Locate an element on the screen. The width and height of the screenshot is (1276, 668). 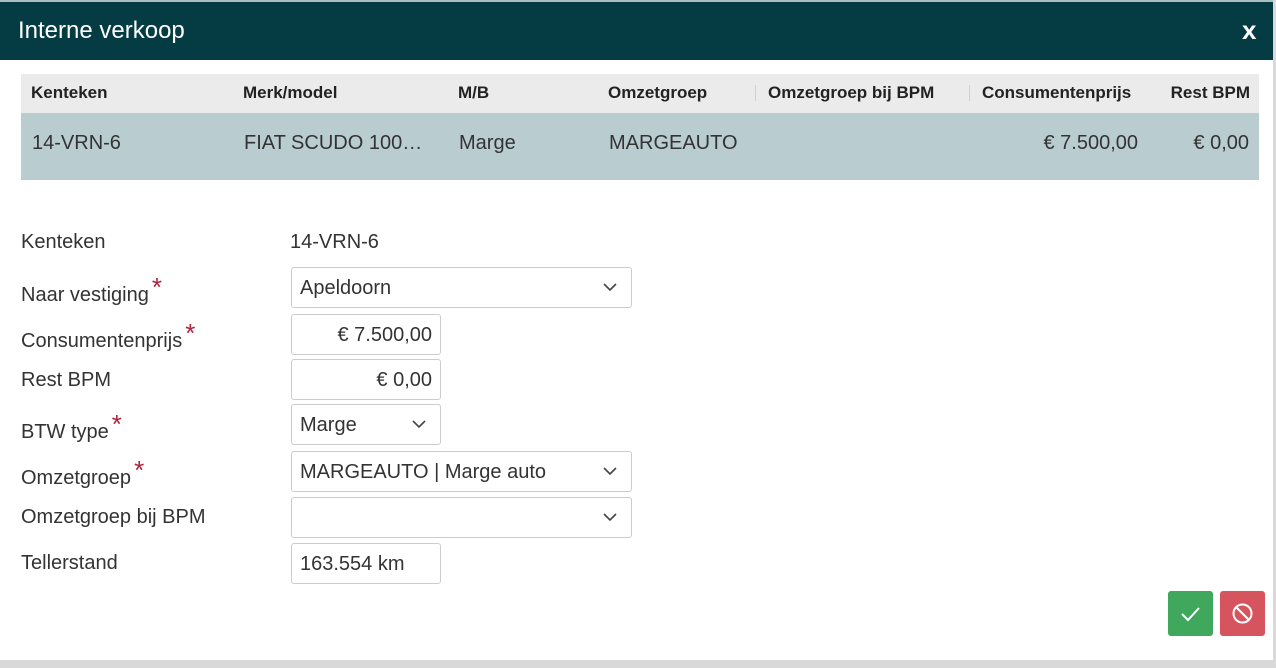
check-icon is located at coordinates (1190, 614).